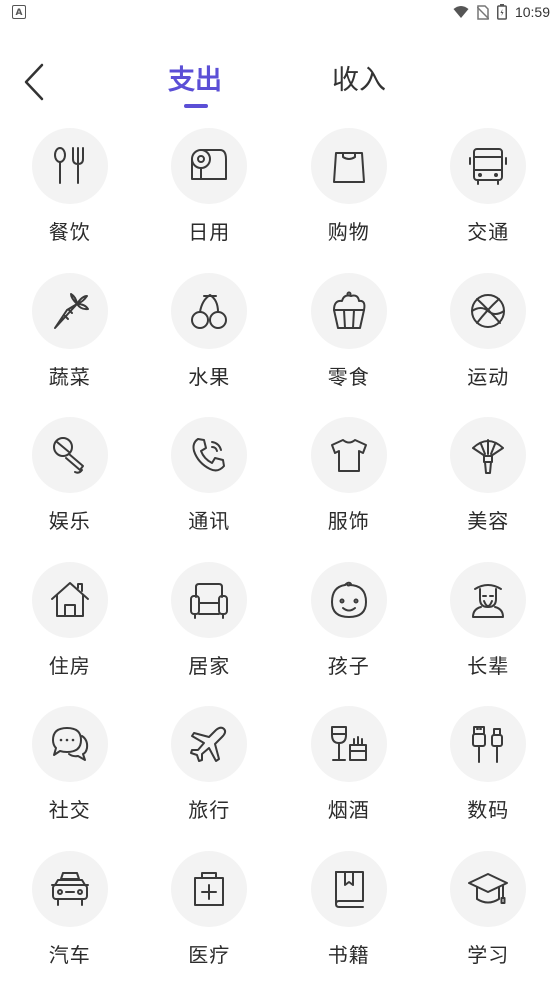 Image resolution: width=558 pixels, height=995 pixels. I want to click on beauty-brush-icon, so click(488, 455).